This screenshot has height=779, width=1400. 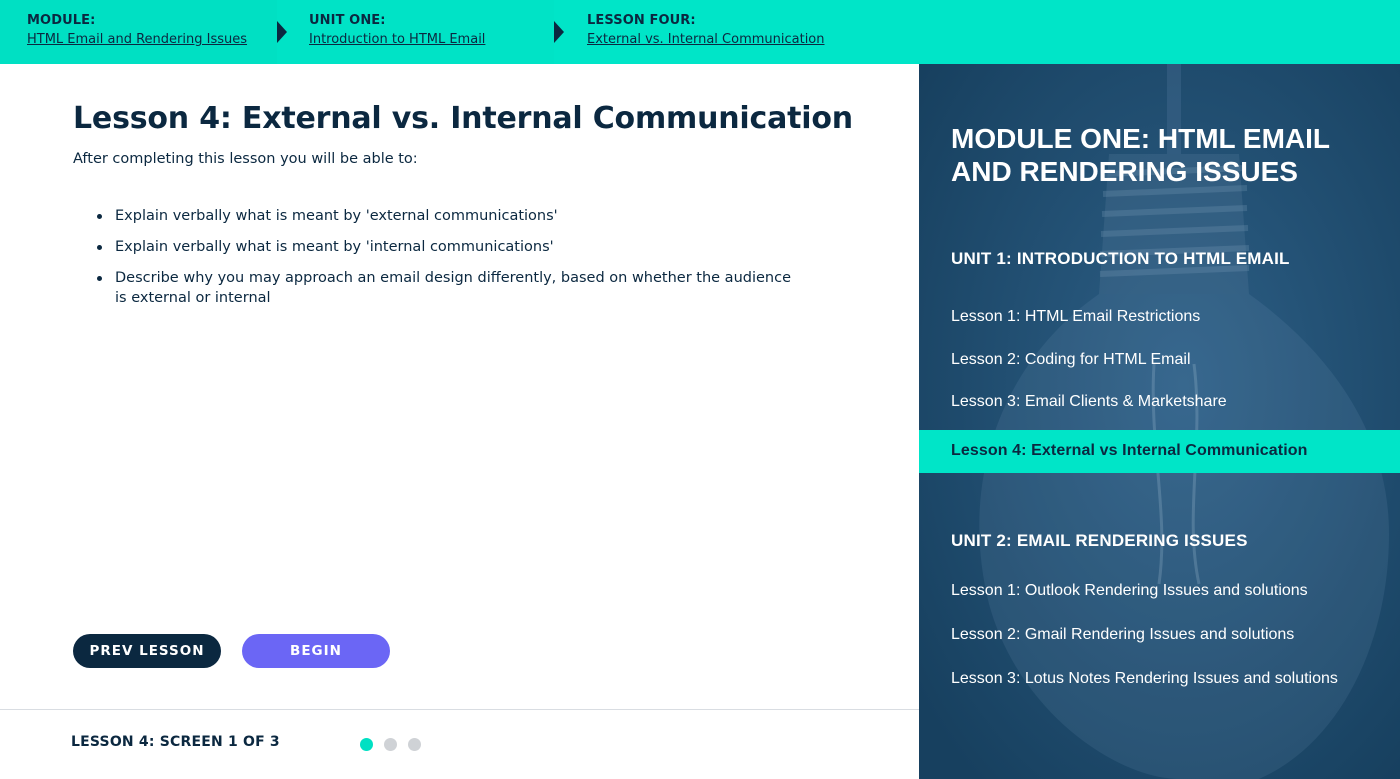 I want to click on breadcrumb-unit: UNIT ONE: Introduction to HTML Email, so click(x=420, y=32).